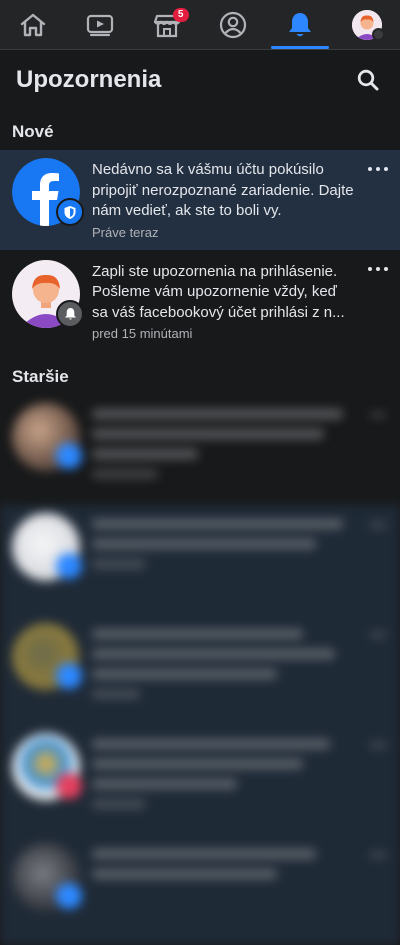 The height and width of the screenshot is (945, 400). I want to click on home-icon, so click(33, 24).